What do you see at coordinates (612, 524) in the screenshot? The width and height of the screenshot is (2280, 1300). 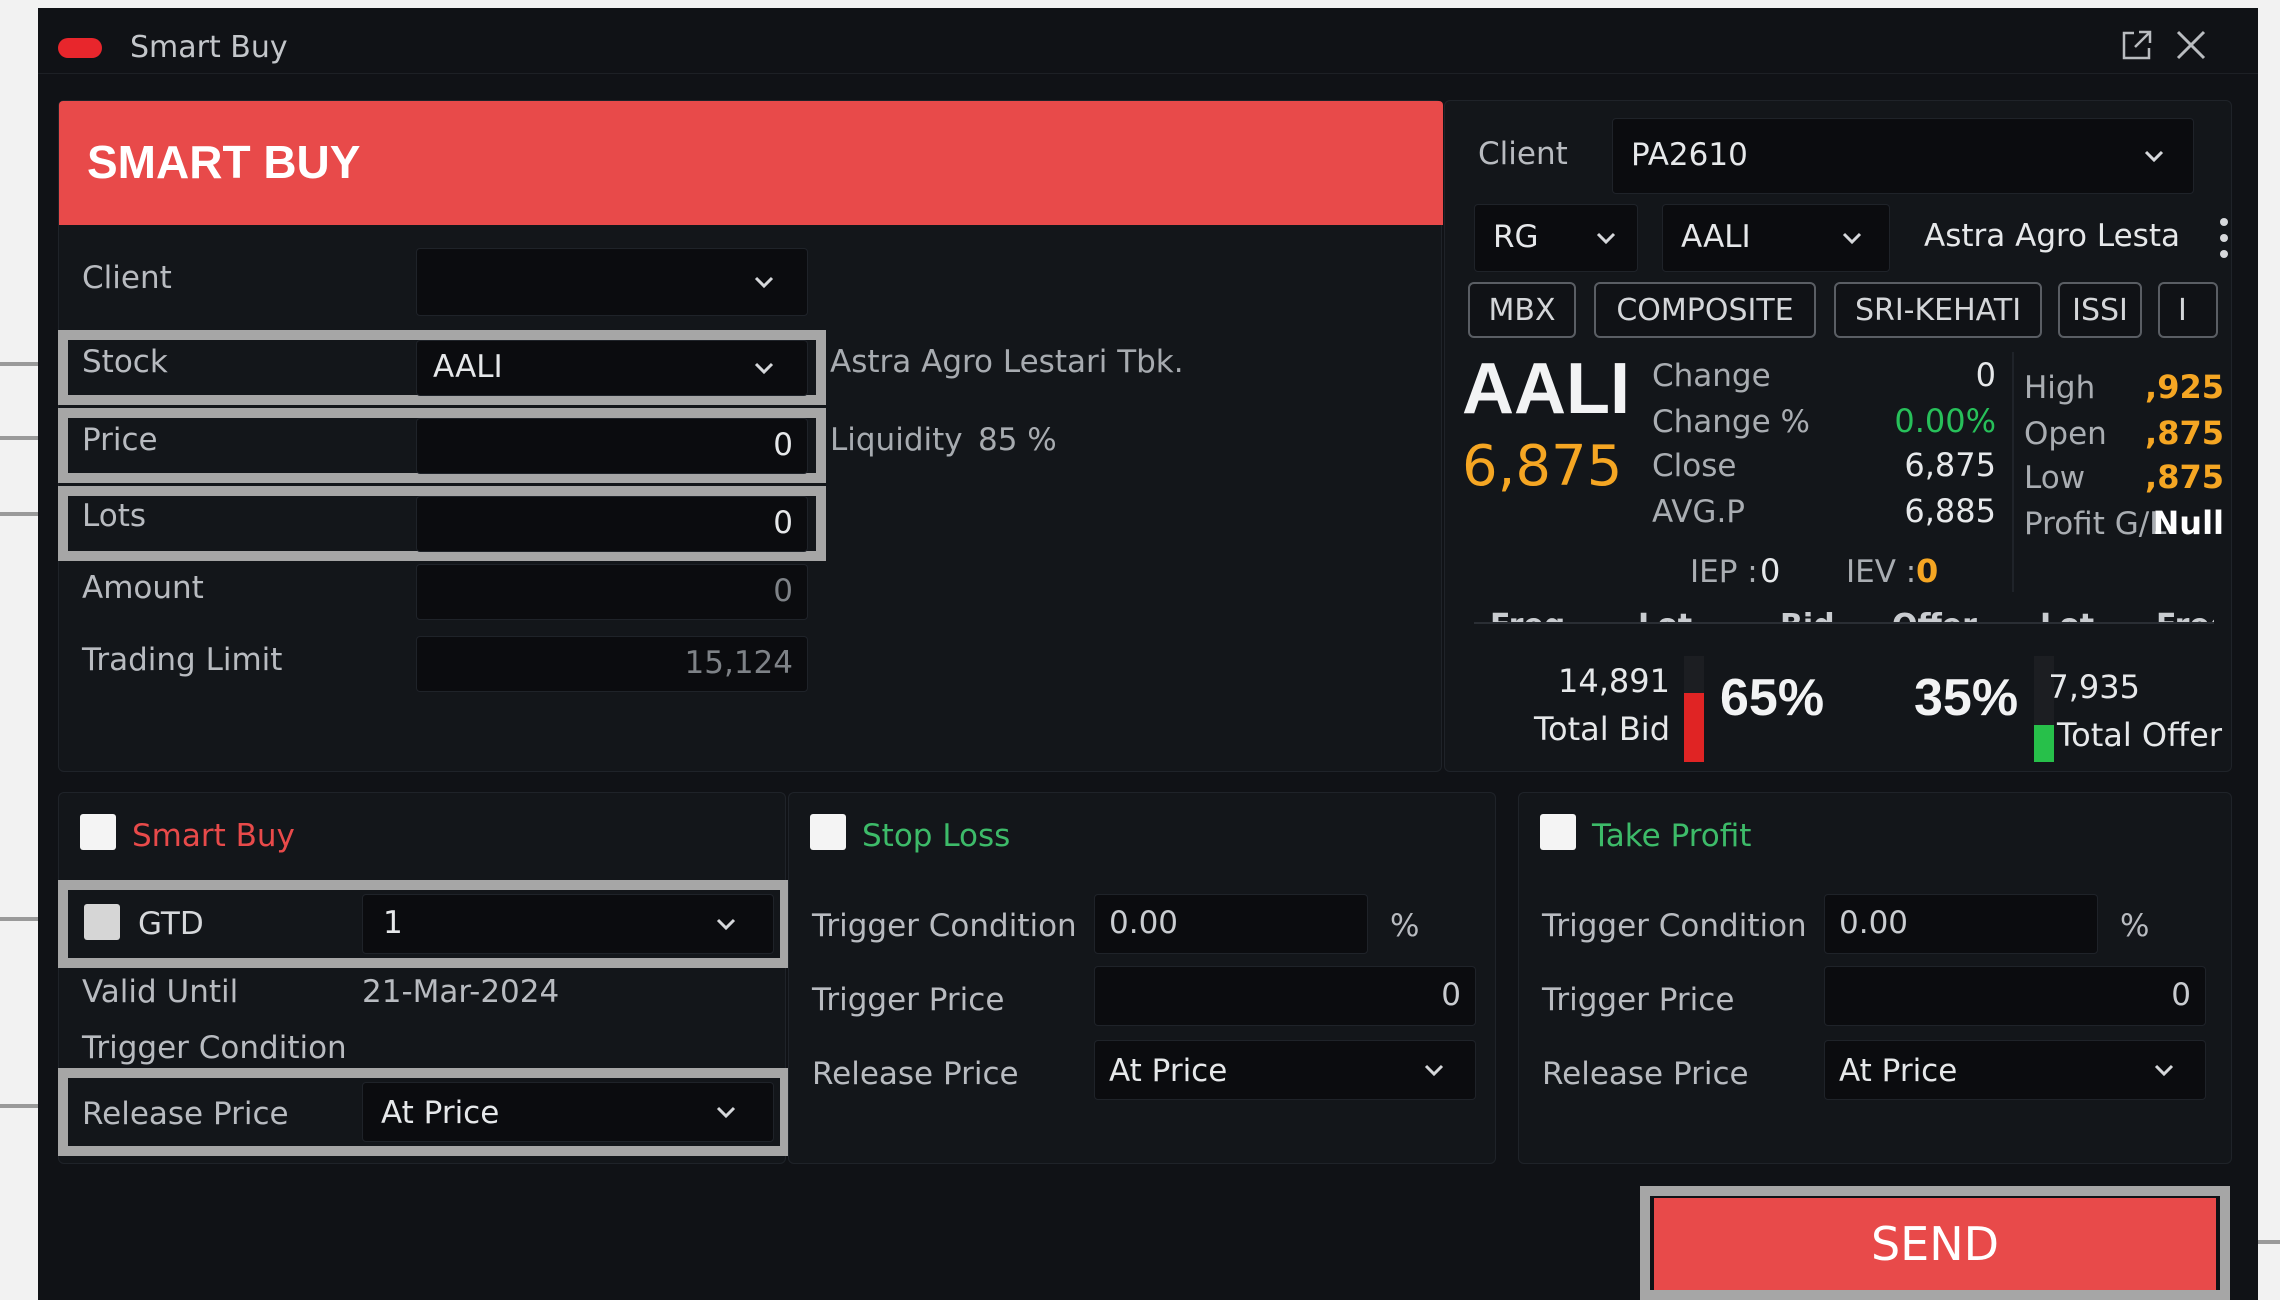 I see `lots-input: 0` at bounding box center [612, 524].